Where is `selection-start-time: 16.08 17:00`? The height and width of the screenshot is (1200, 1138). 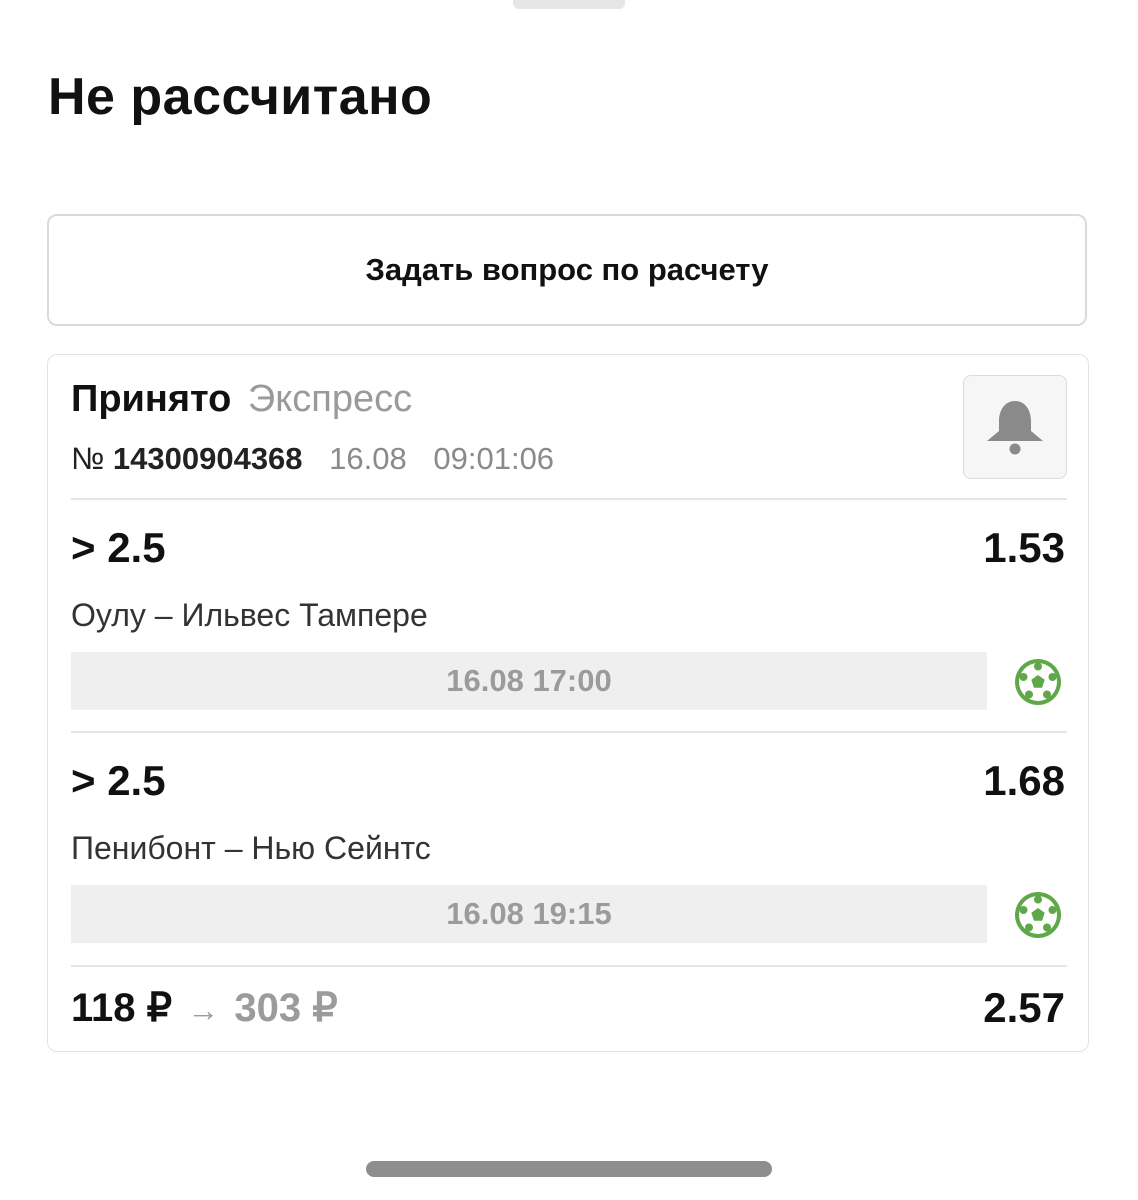 selection-start-time: 16.08 17:00 is located at coordinates (529, 681).